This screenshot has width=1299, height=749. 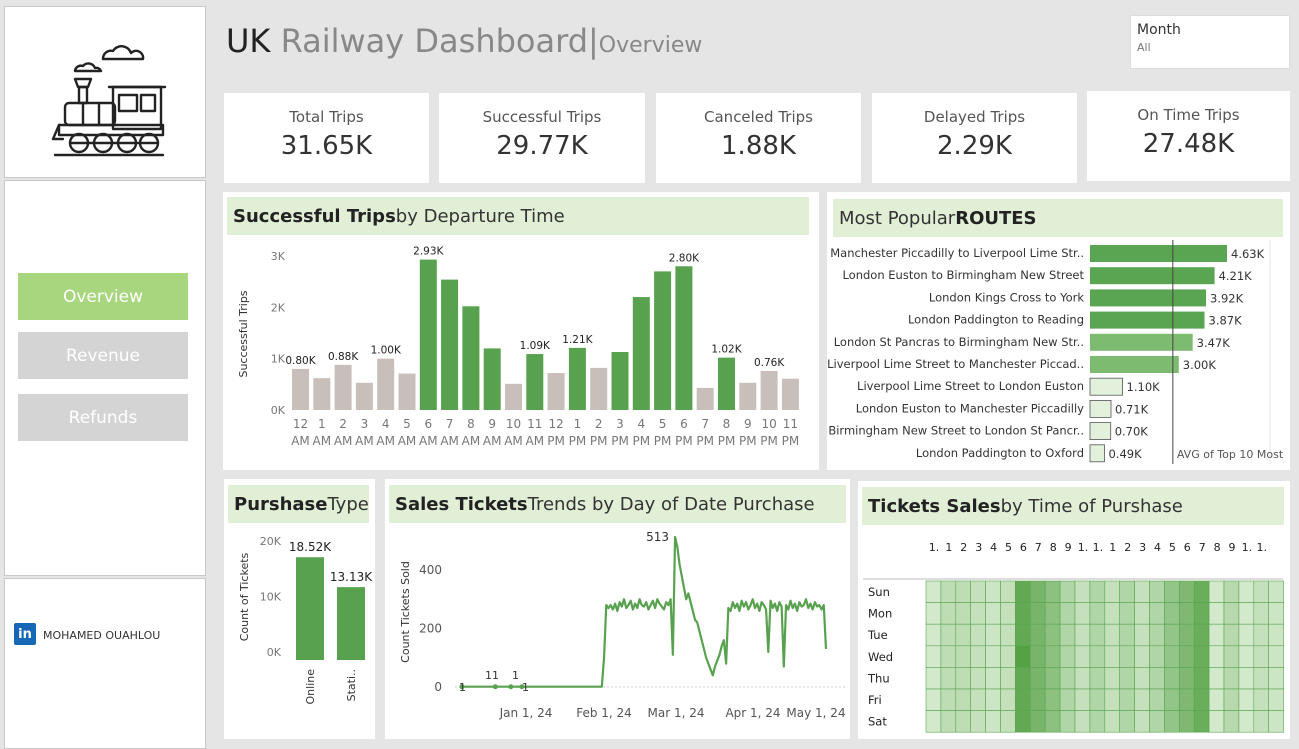 What do you see at coordinates (1232, 547) in the screenshot?
I see `column-label: 9` at bounding box center [1232, 547].